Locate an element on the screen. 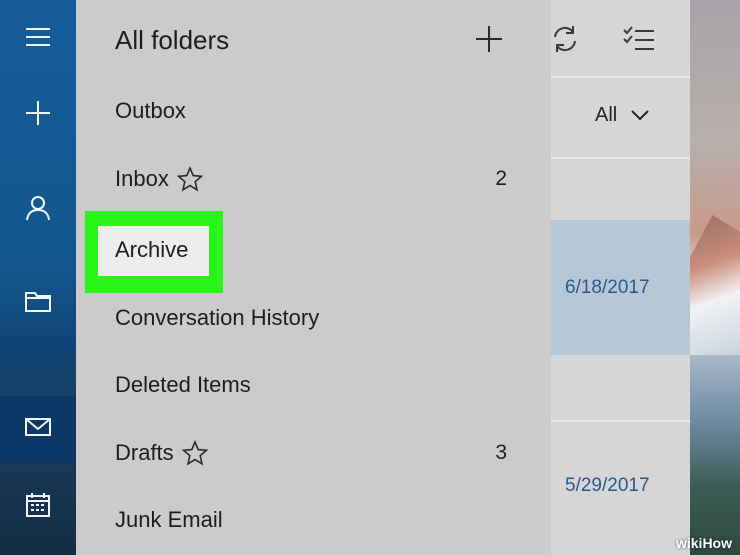 This screenshot has width=740, height=555. calendar-button is located at coordinates (38, 507).